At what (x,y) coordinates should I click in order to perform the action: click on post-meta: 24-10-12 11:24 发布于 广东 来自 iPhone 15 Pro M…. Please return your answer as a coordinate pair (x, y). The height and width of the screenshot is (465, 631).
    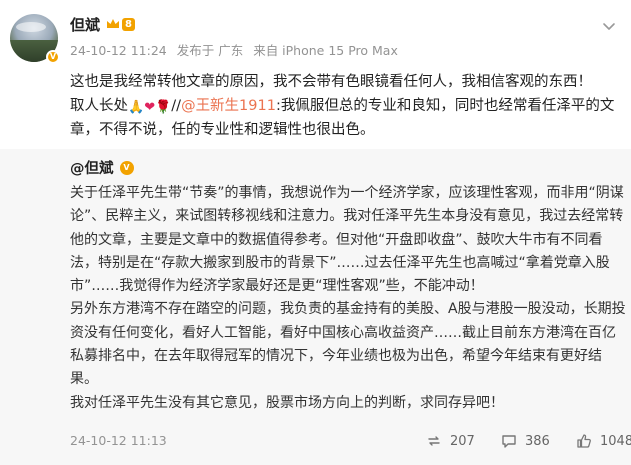
    Looking at the image, I should click on (237, 49).